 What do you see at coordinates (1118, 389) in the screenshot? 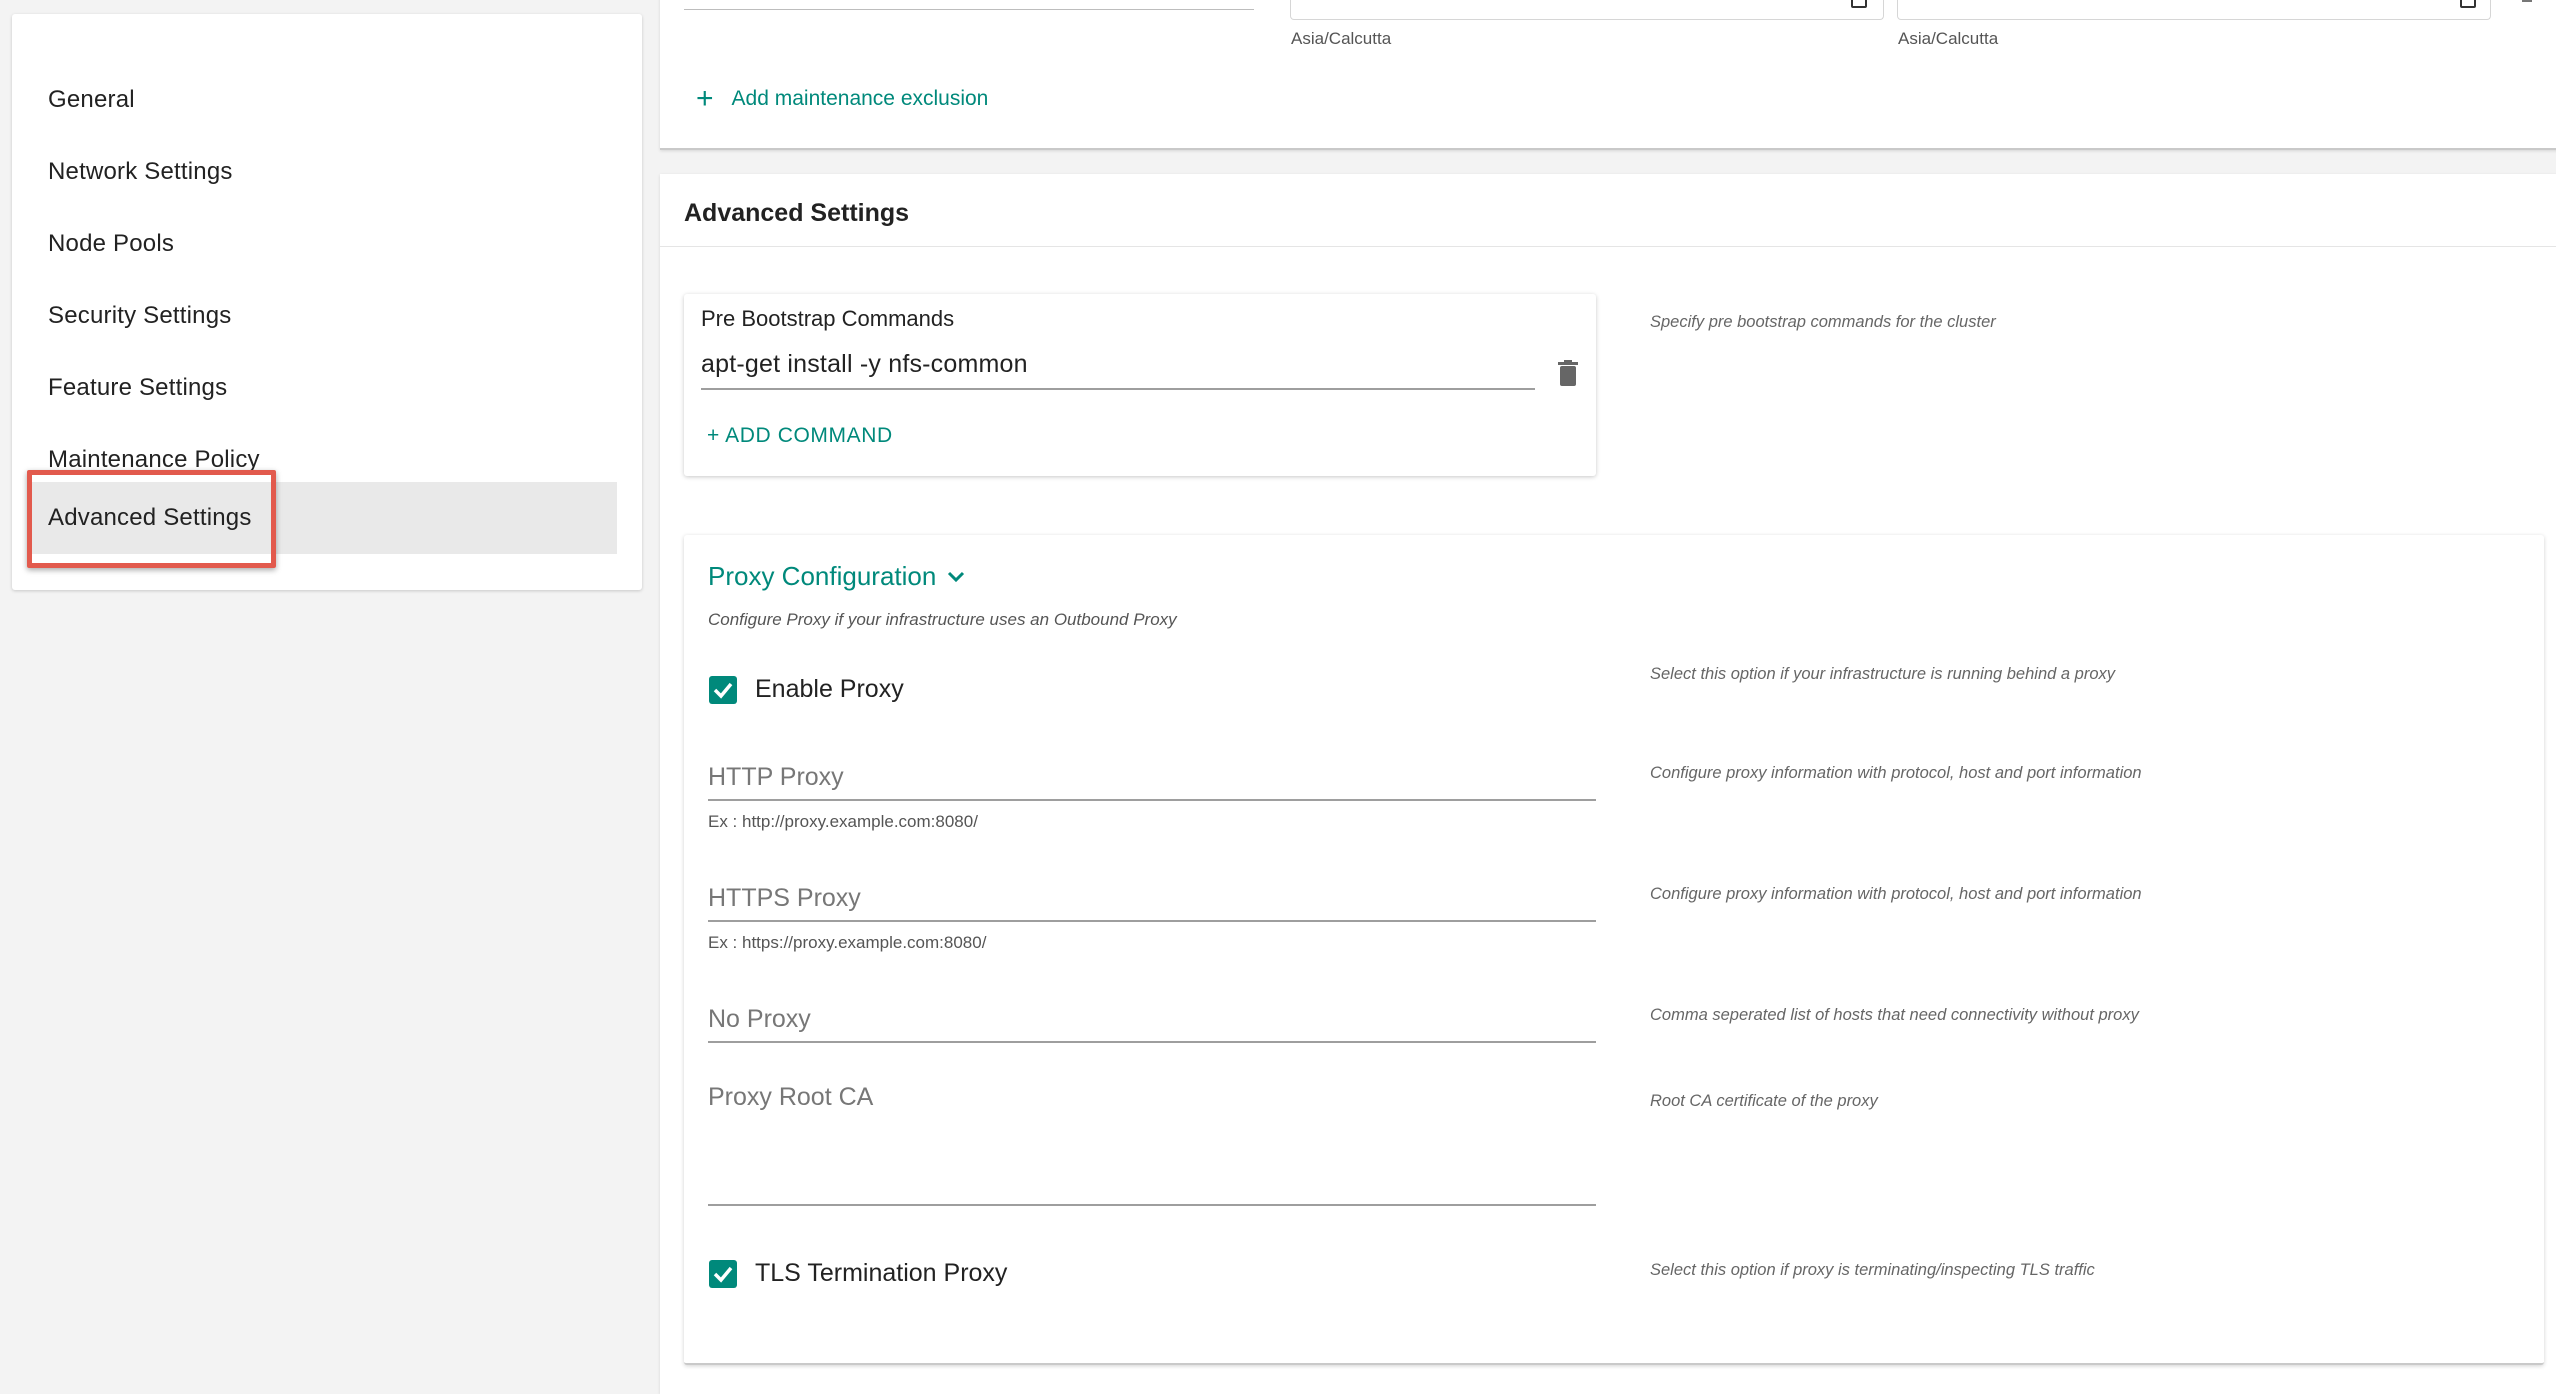
I see `command-input-underline` at bounding box center [1118, 389].